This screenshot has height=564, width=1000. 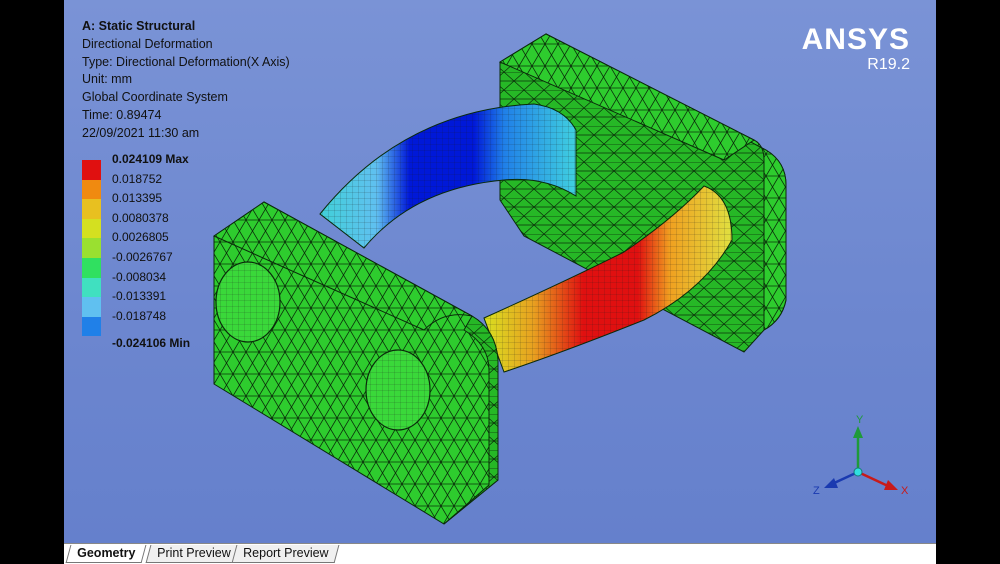 I want to click on triad-x-label: X, so click(x=905, y=491).